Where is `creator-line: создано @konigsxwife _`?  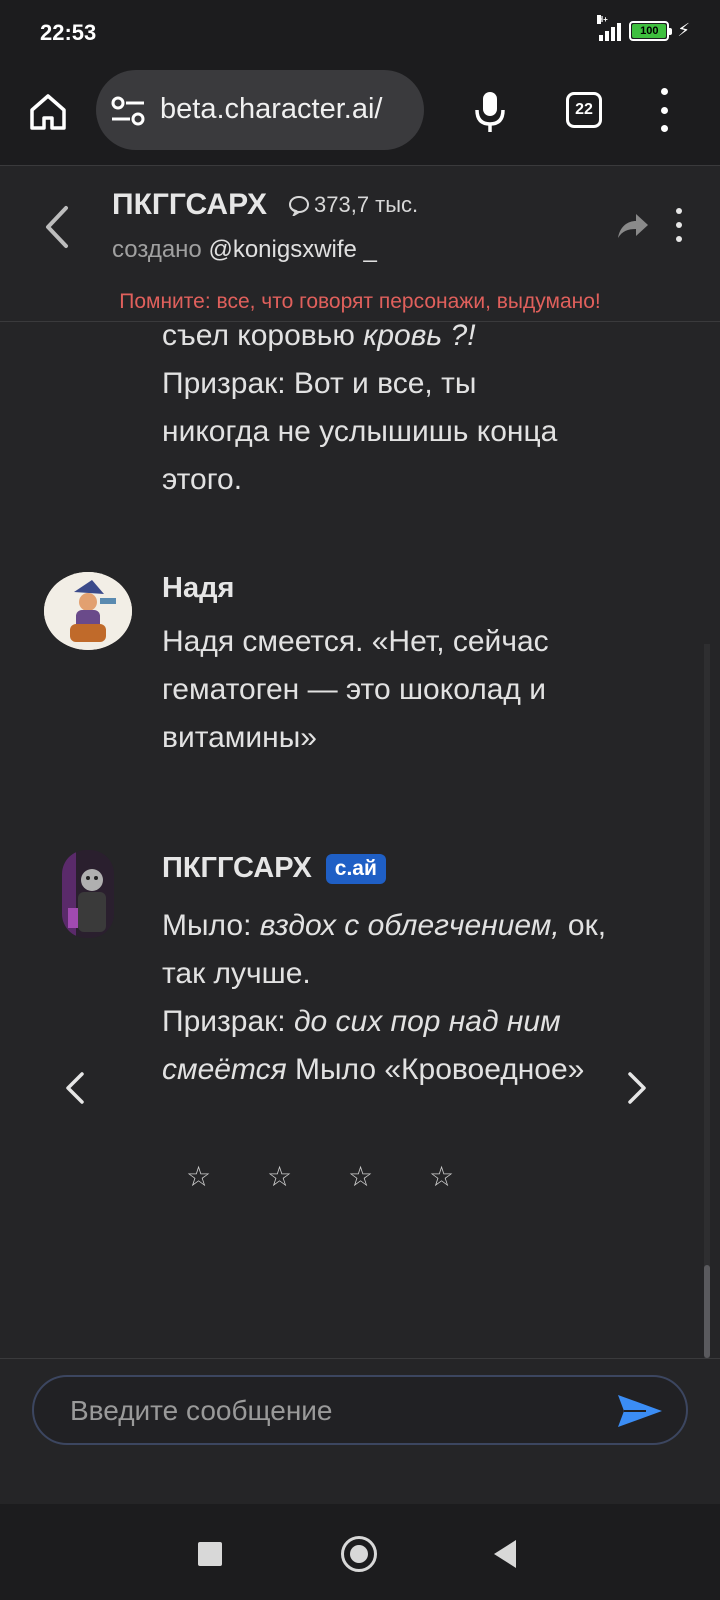 creator-line: создано @konigsxwife _ is located at coordinates (244, 250).